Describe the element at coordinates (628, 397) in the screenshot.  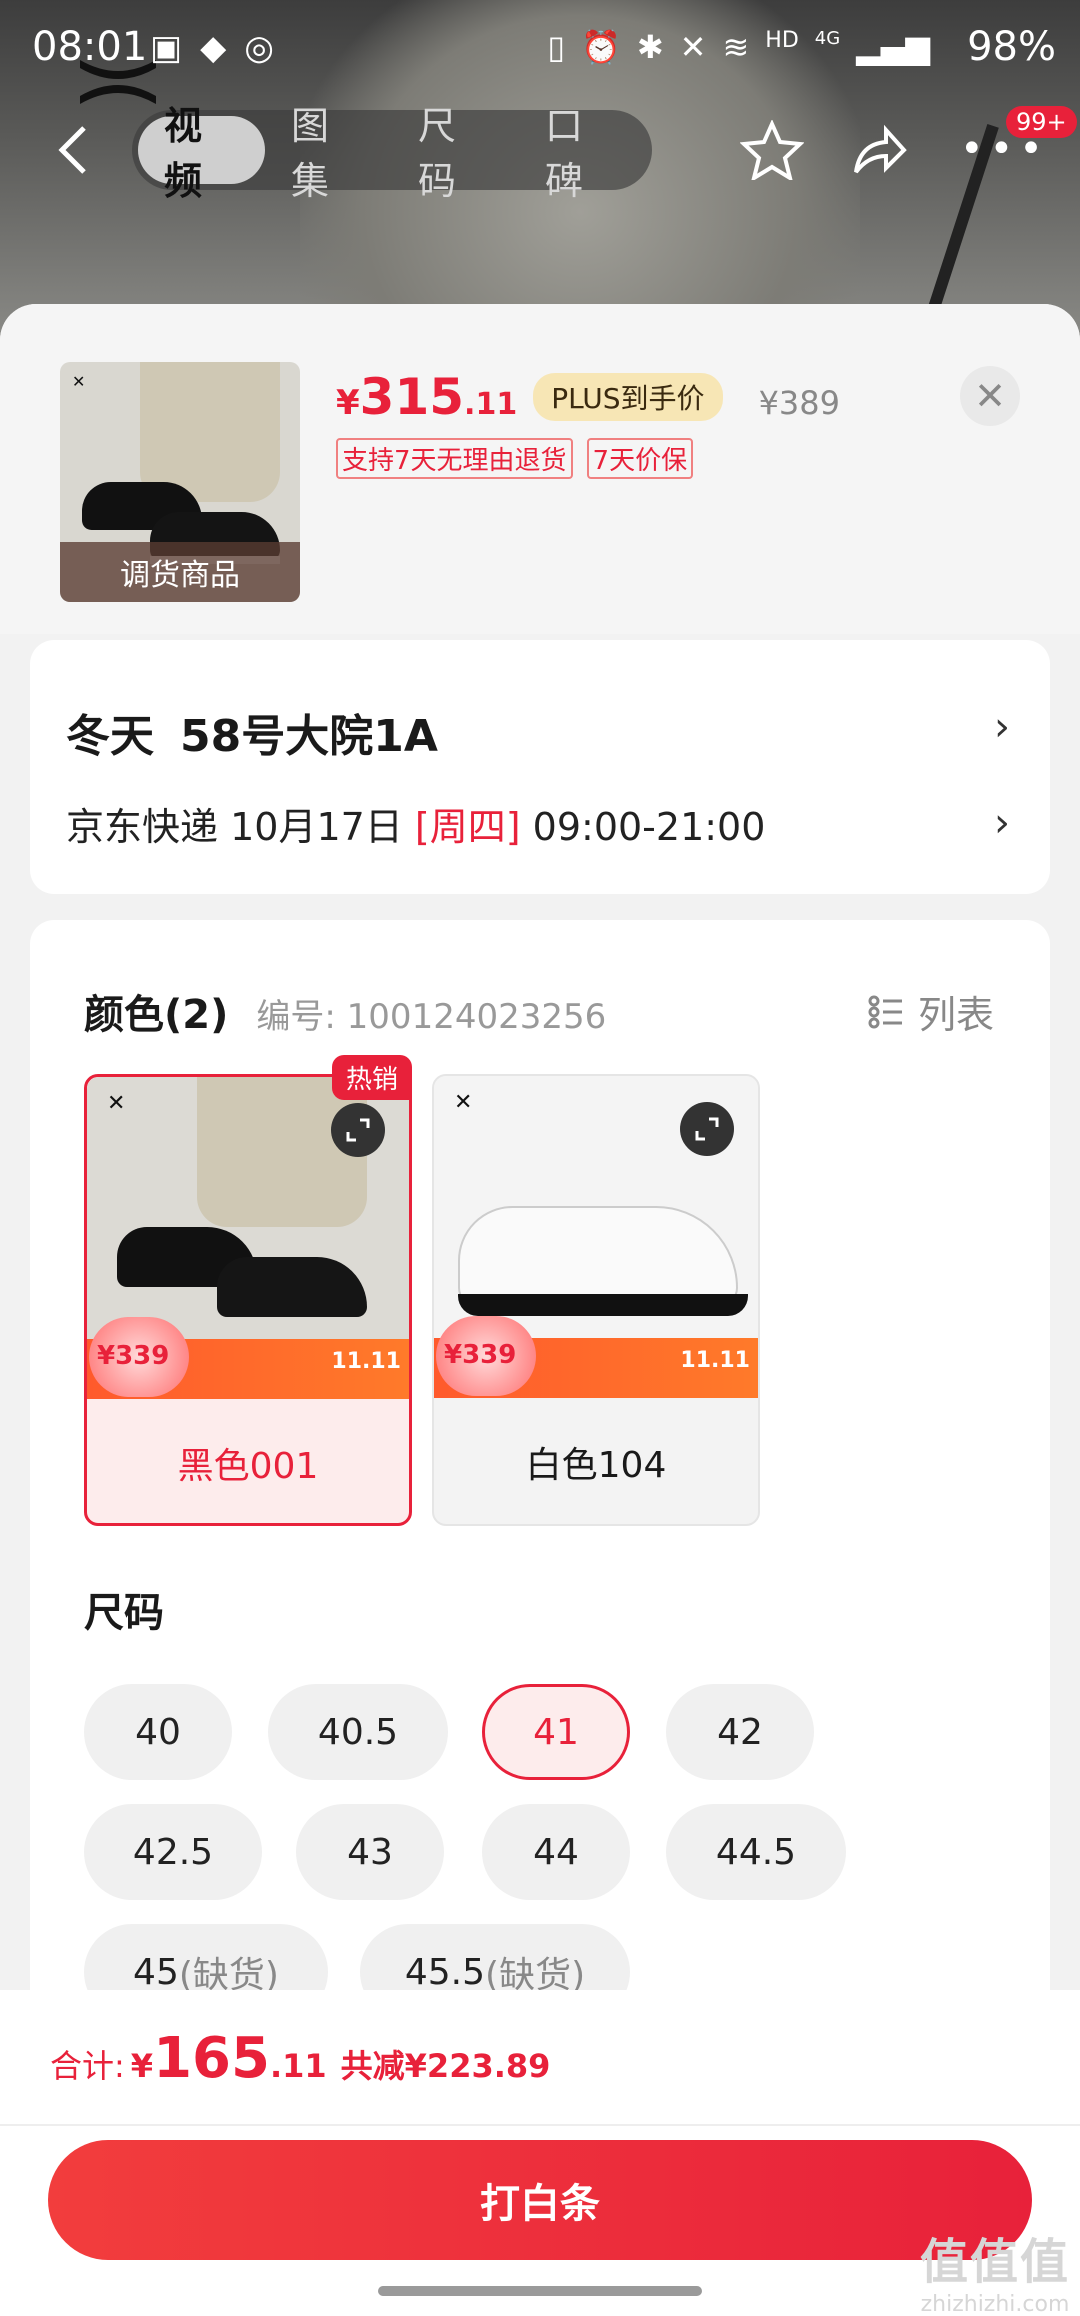
I see `plus-price-tag: PLUS到手价` at that location.